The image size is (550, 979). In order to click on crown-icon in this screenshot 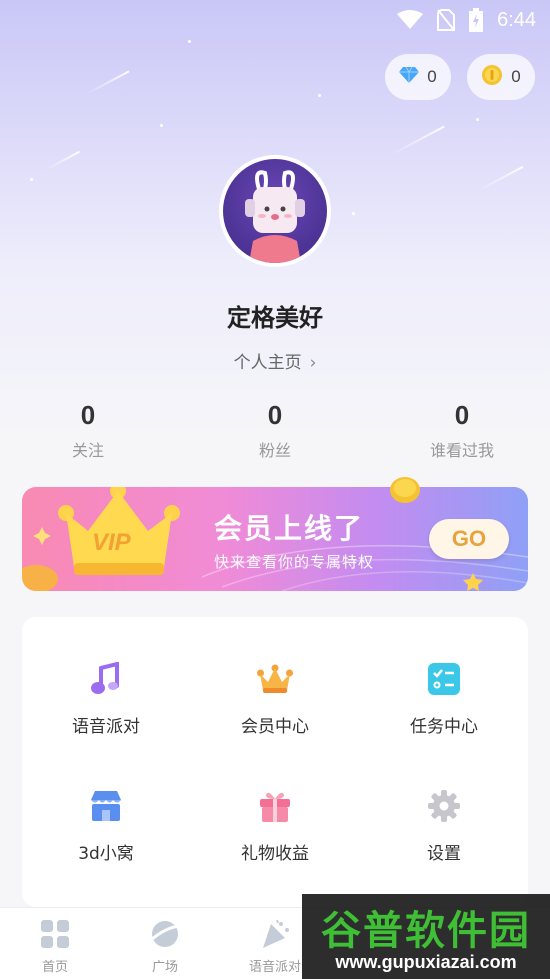, I will do `click(275, 678)`.